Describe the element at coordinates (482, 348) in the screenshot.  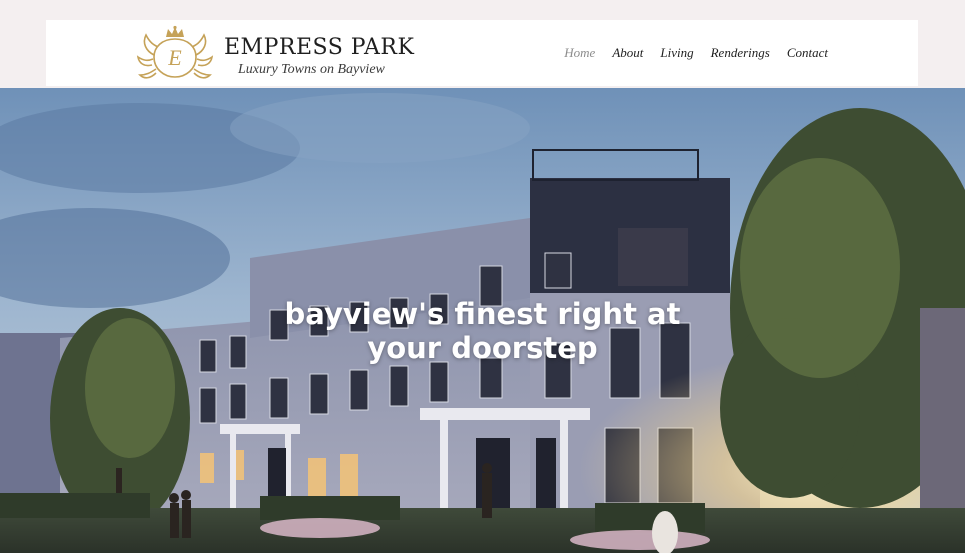
I see `hero-headline-line2: your doorstep` at that location.